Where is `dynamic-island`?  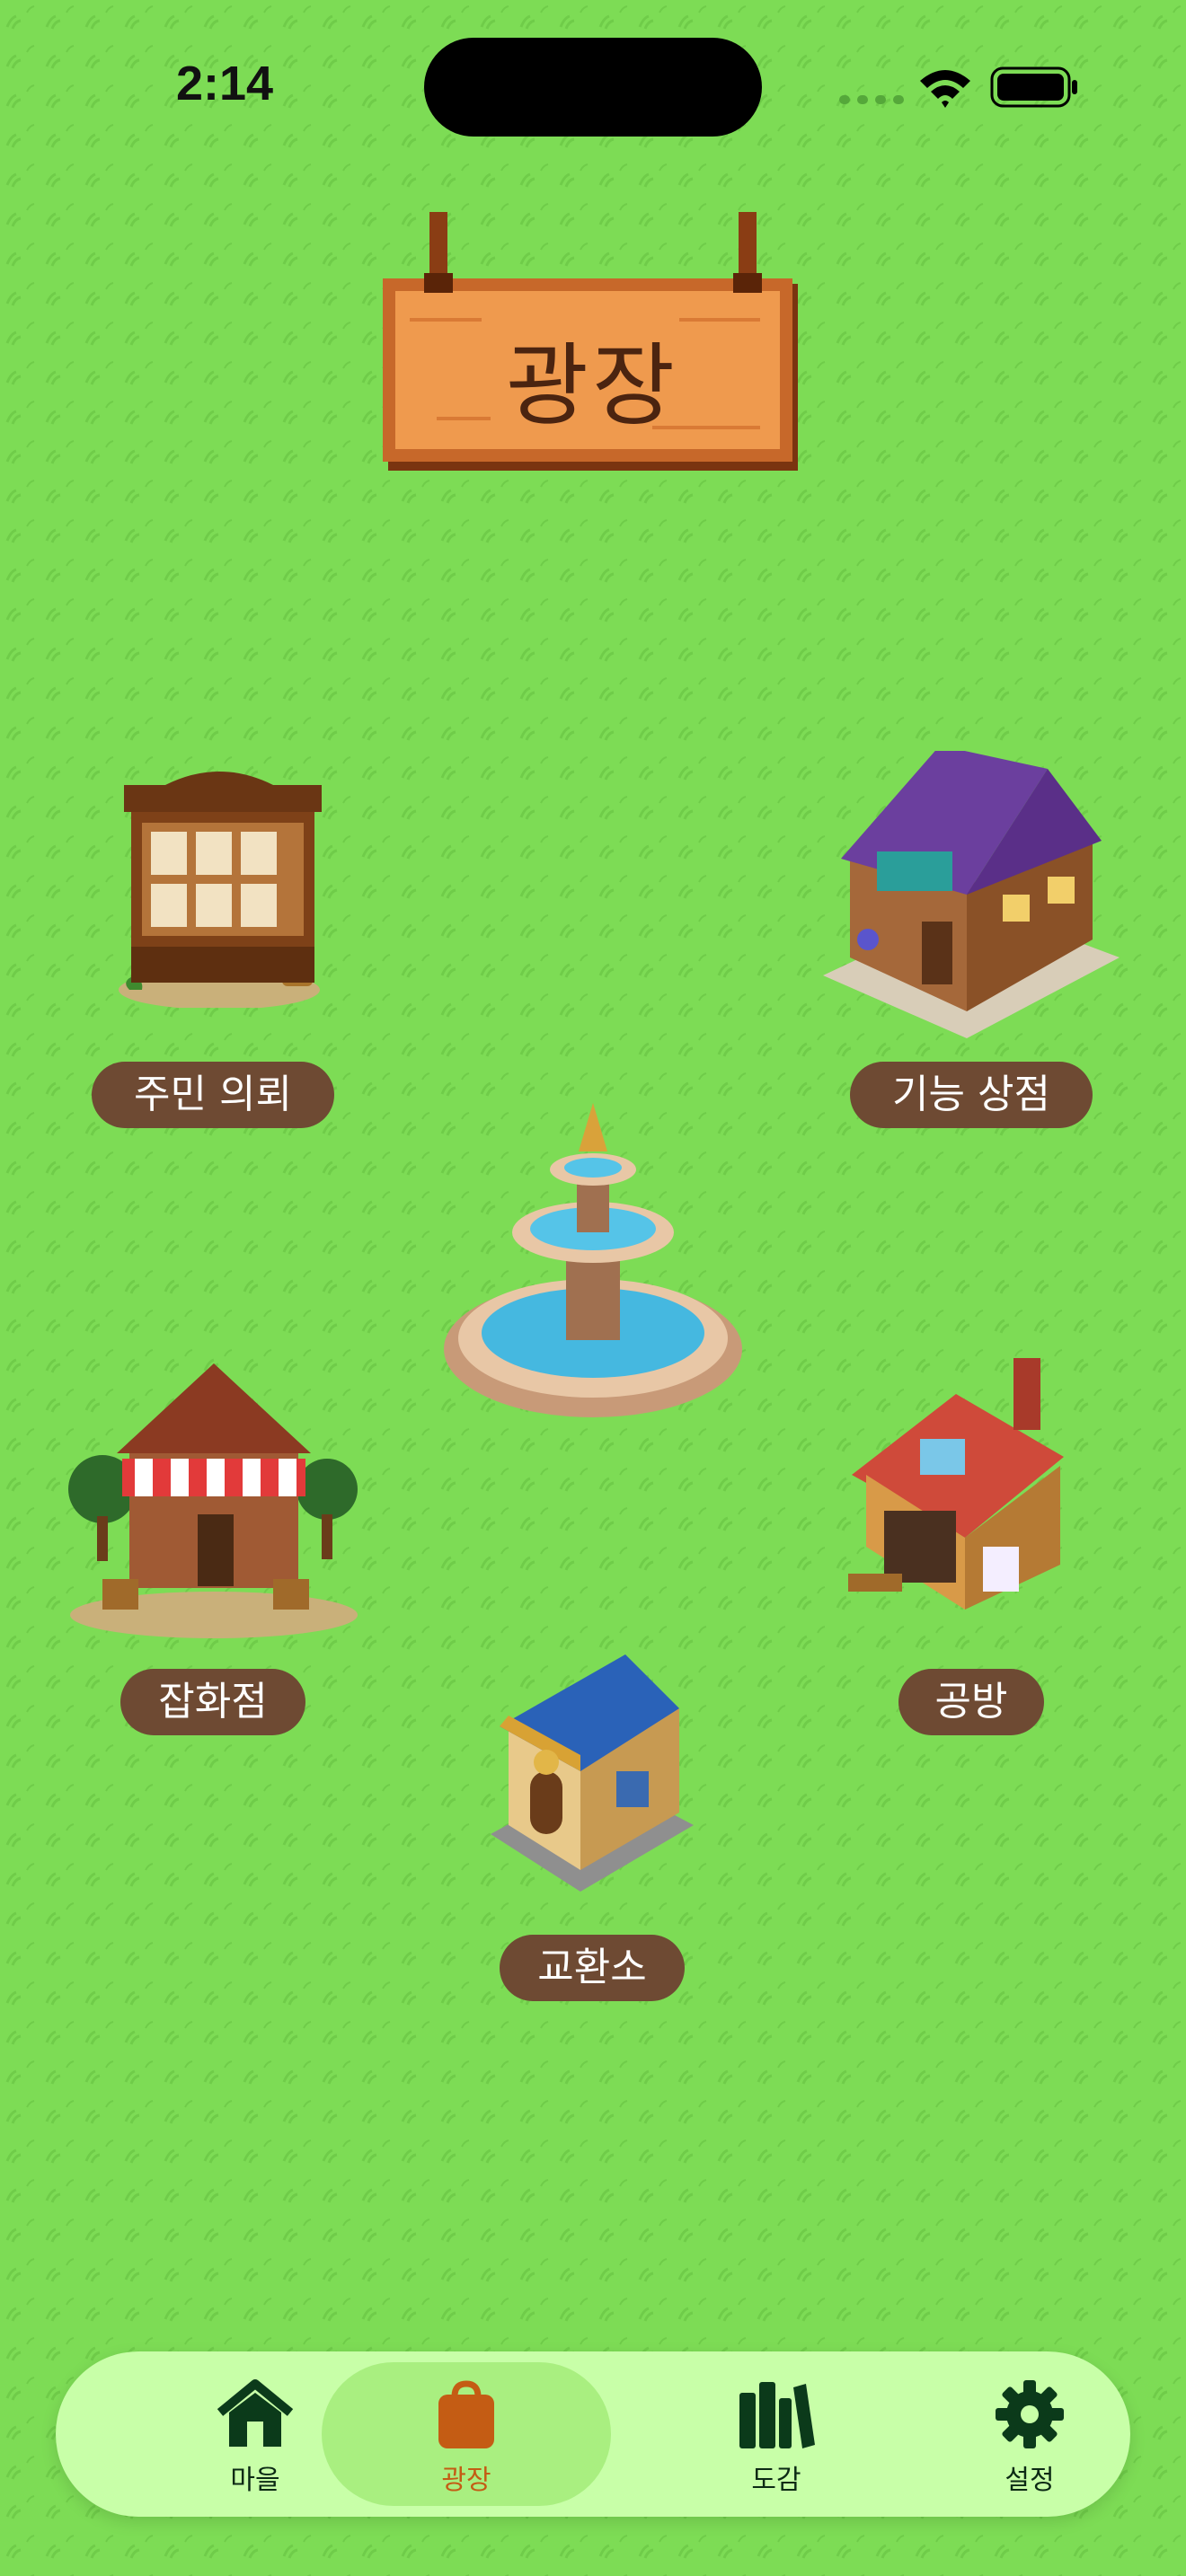 dynamic-island is located at coordinates (593, 87).